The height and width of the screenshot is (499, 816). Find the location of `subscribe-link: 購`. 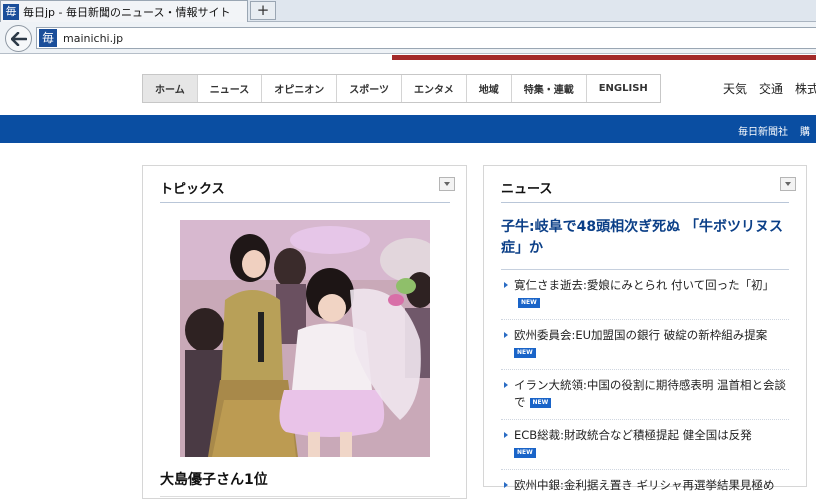

subscribe-link: 購 is located at coordinates (805, 130).